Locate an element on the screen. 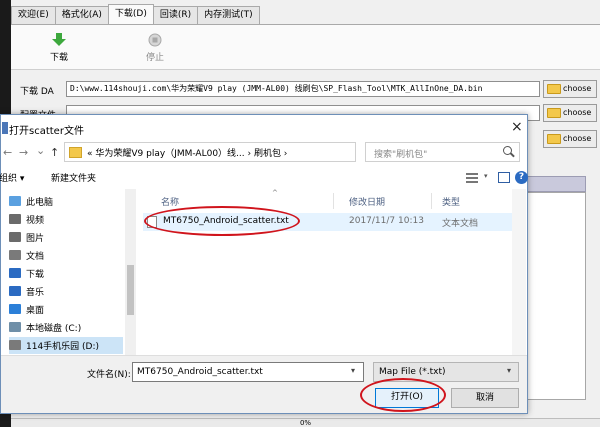 This screenshot has height=427, width=600. dialog-title: 打开scatter文件 is located at coordinates (46, 131).